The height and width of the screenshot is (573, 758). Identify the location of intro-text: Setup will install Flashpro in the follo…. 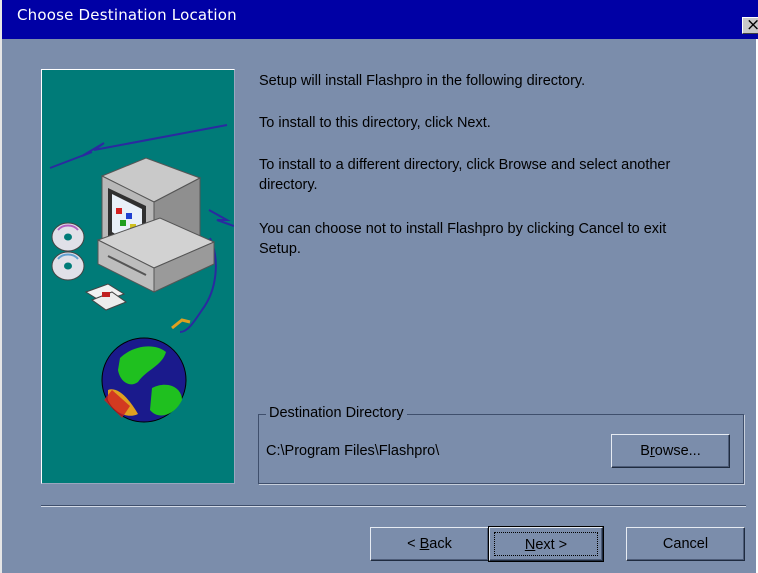
(422, 81).